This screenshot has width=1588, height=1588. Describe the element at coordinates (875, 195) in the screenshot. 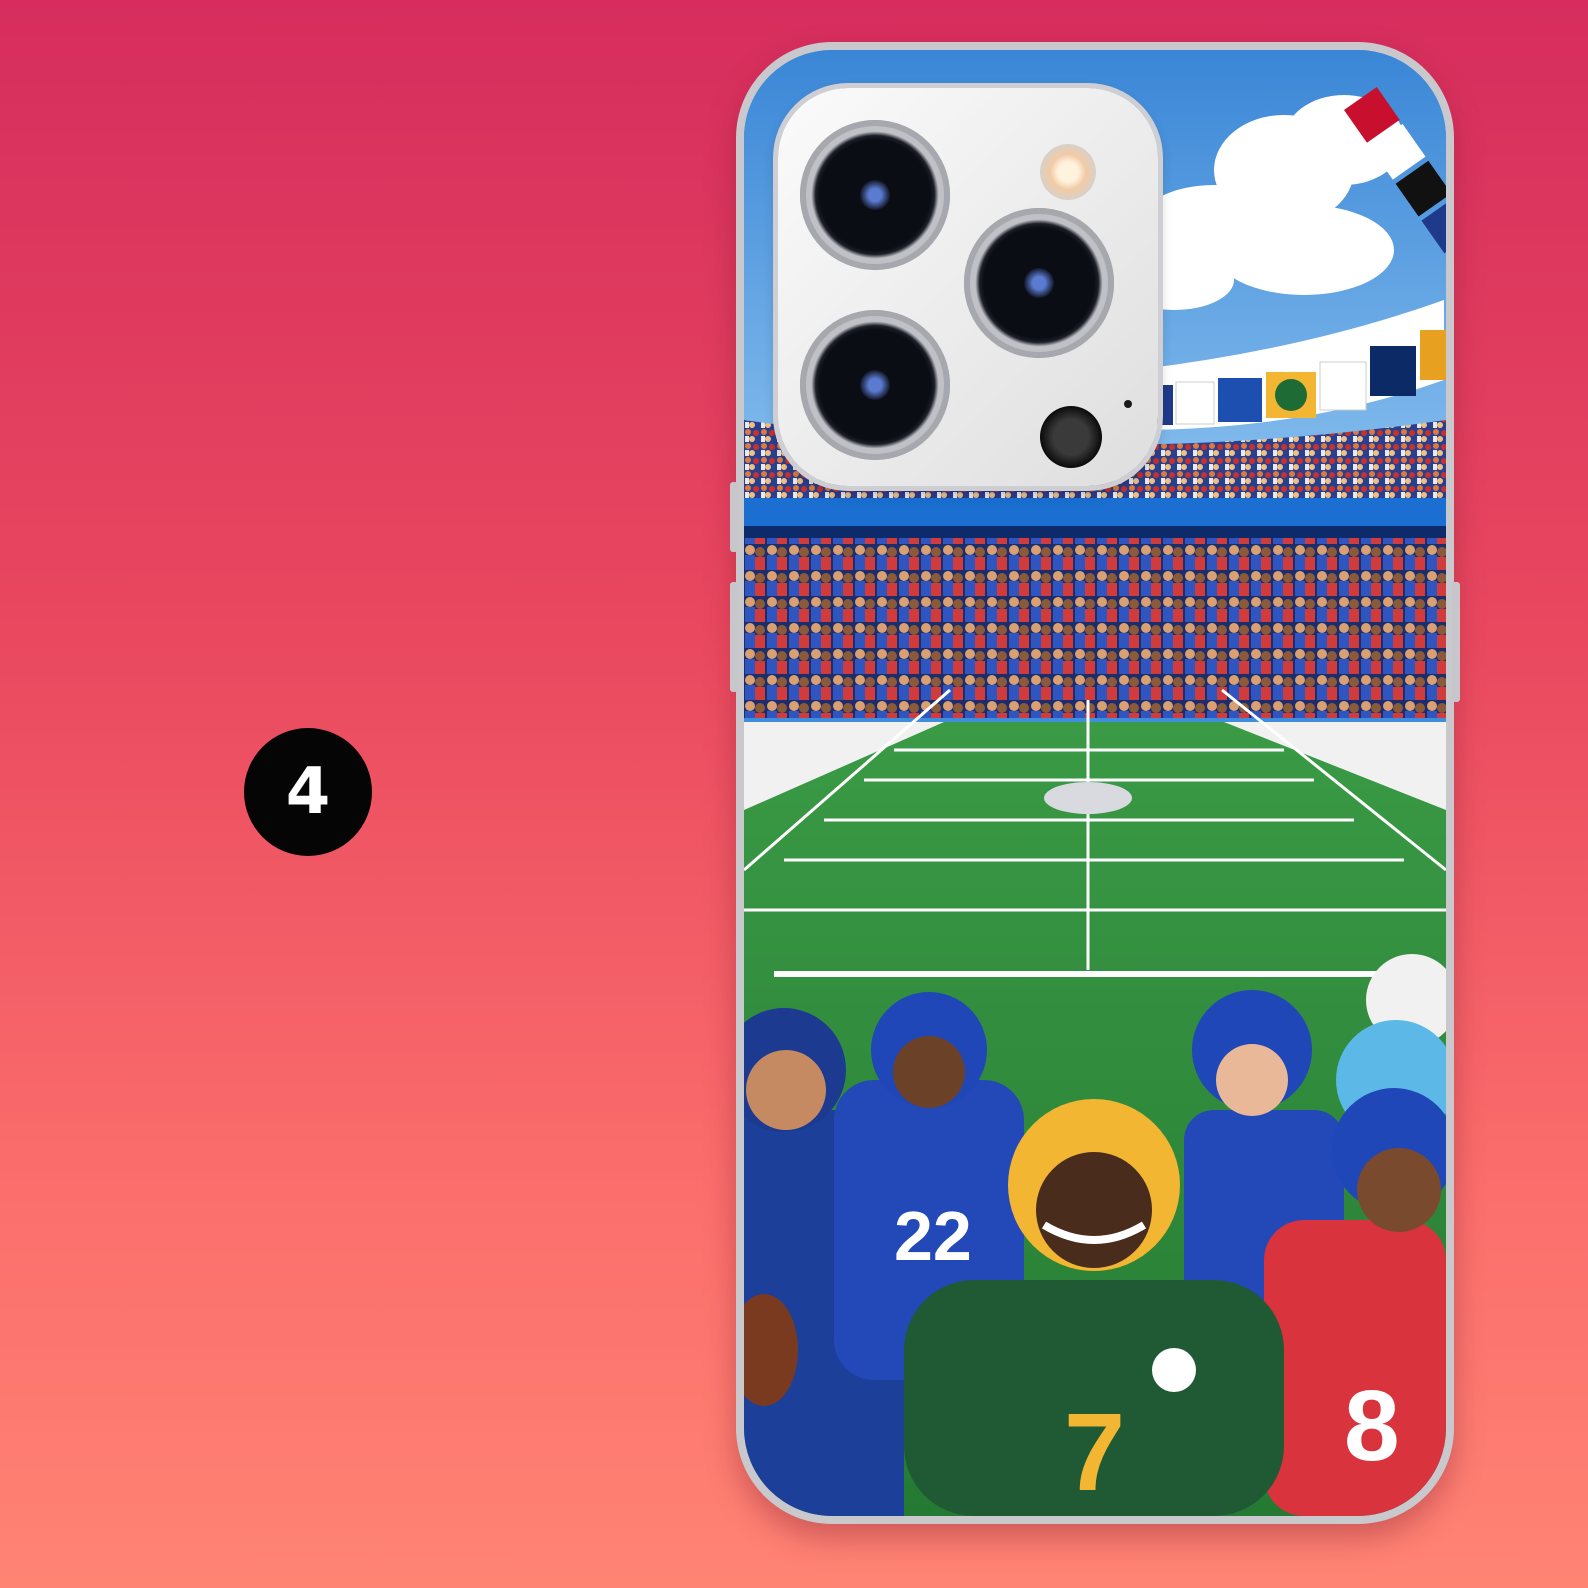

I see `camera-lens-top-icon` at that location.